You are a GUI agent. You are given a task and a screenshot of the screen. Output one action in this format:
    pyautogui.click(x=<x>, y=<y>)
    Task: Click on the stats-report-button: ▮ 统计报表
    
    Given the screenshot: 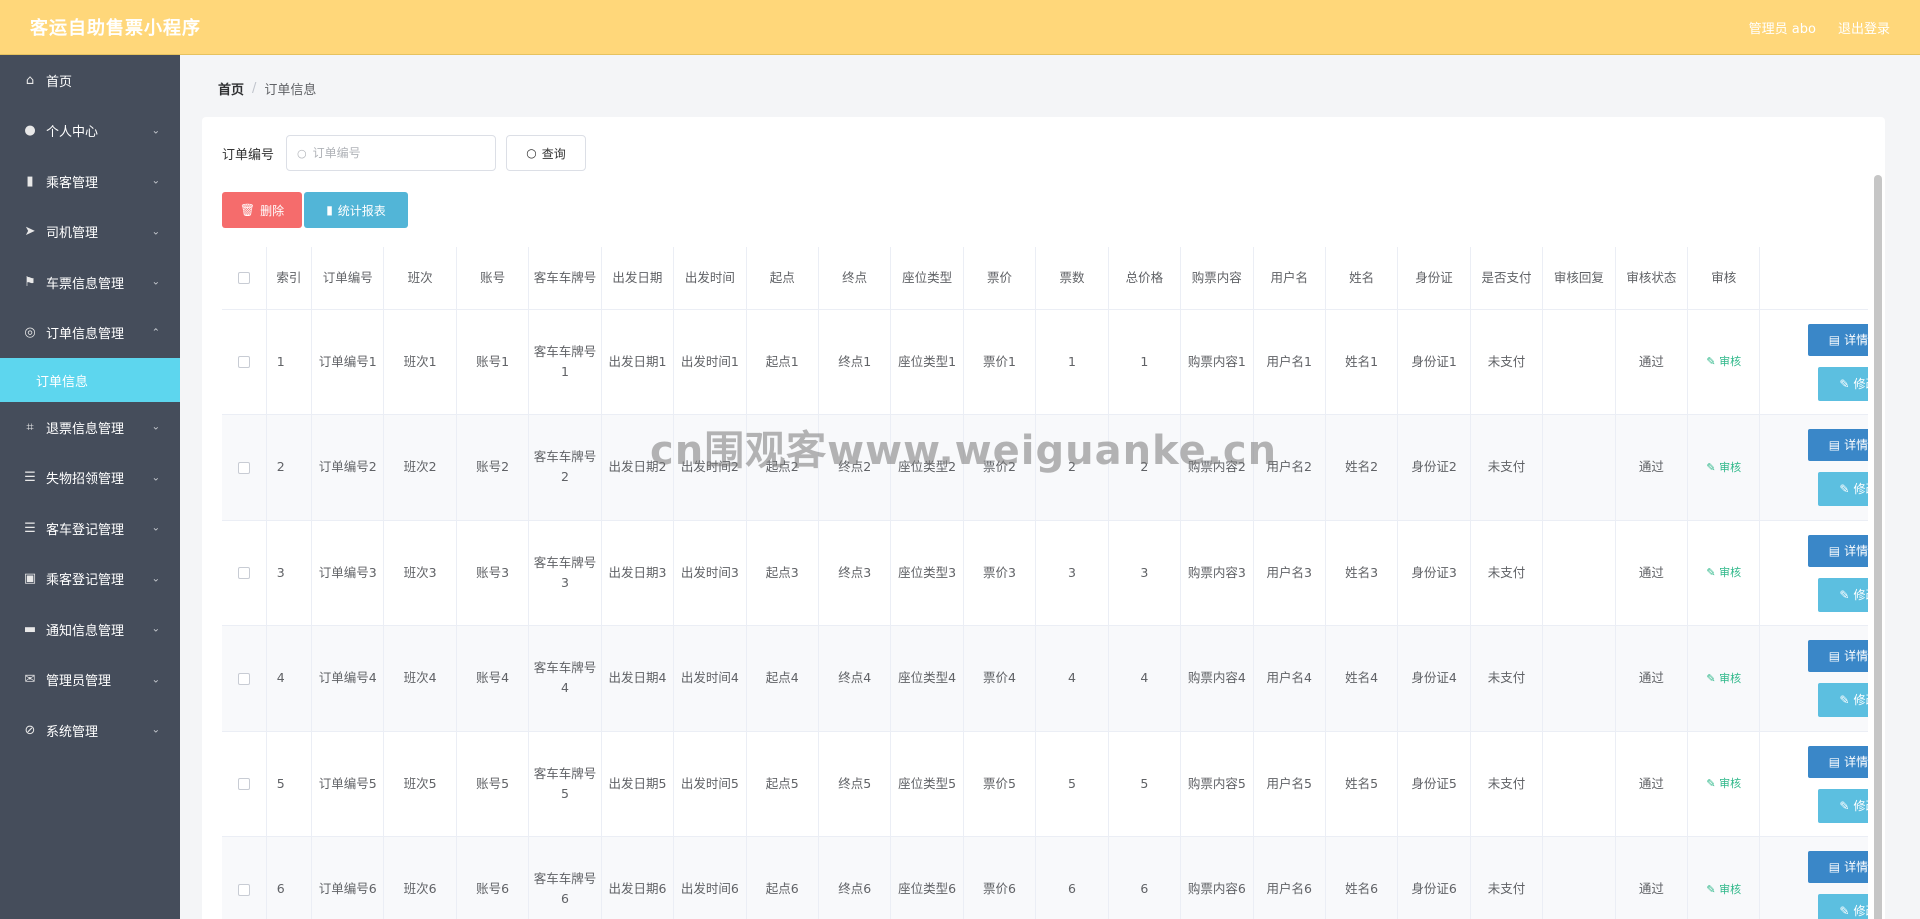 What is the action you would take?
    pyautogui.click(x=356, y=210)
    